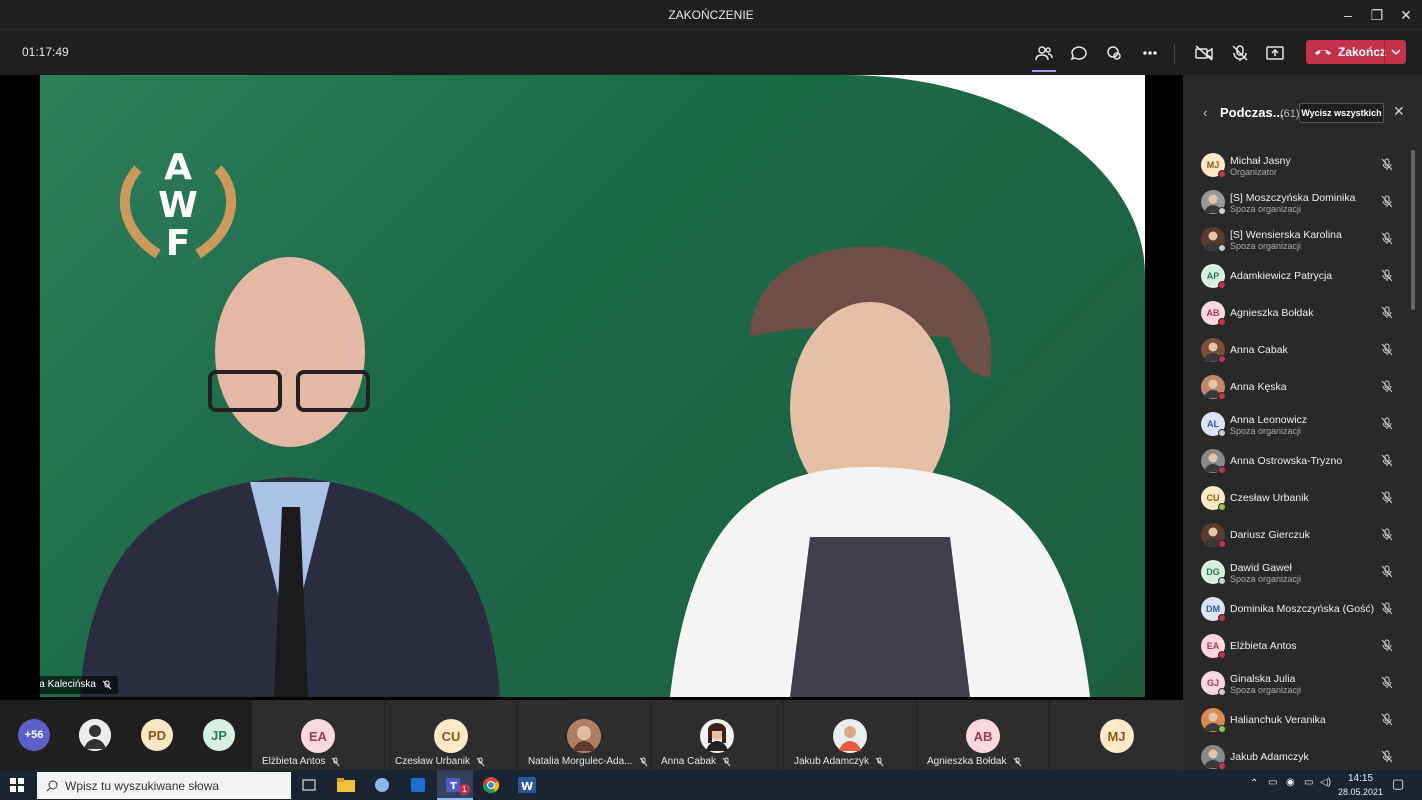 The width and height of the screenshot is (1422, 800). What do you see at coordinates (1281, 276) in the screenshot?
I see `participant-name: Adamkiewicz Patrycja` at bounding box center [1281, 276].